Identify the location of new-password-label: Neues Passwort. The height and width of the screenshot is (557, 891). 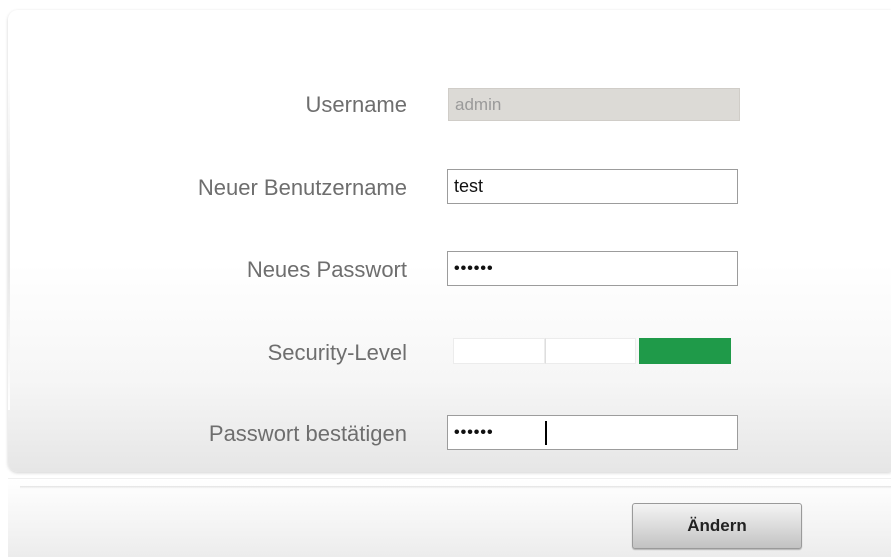
(326, 269).